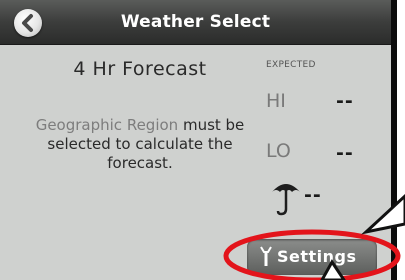  Describe the element at coordinates (140, 69) in the screenshot. I see `forecast-title: 4 Hr Forecast` at that location.